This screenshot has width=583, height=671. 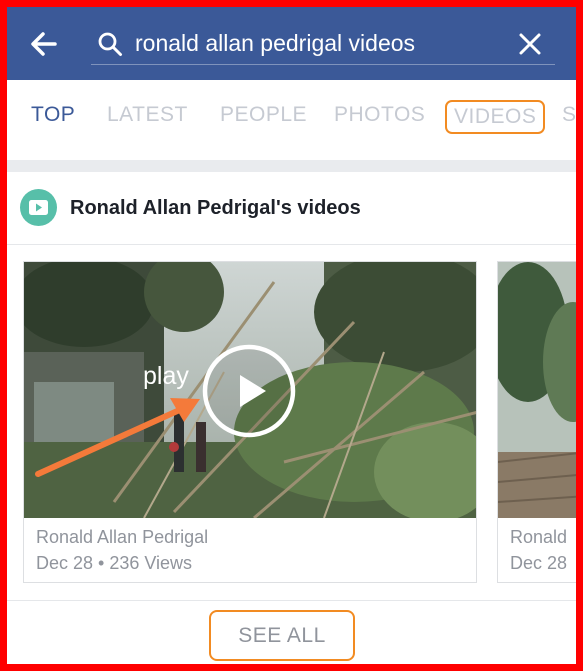 What do you see at coordinates (537, 390) in the screenshot?
I see `video-thumbnail` at bounding box center [537, 390].